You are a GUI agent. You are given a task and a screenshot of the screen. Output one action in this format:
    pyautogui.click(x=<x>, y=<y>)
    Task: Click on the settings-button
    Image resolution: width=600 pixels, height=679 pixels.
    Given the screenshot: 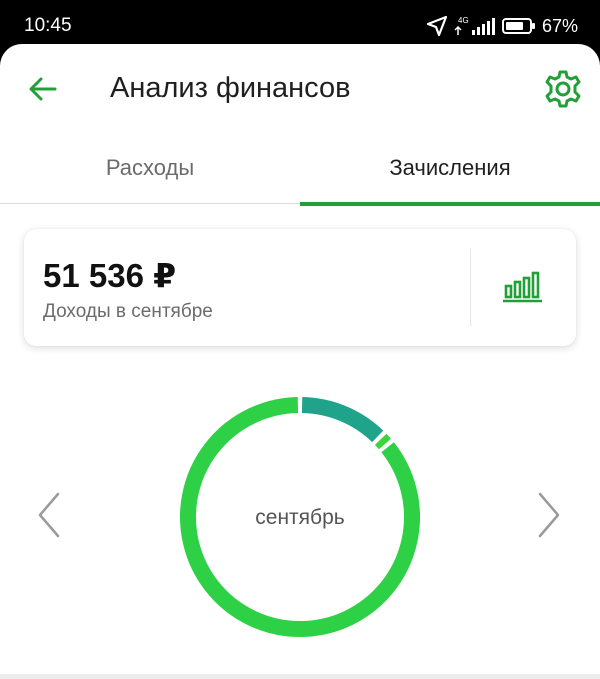 What is the action you would take?
    pyautogui.click(x=563, y=89)
    